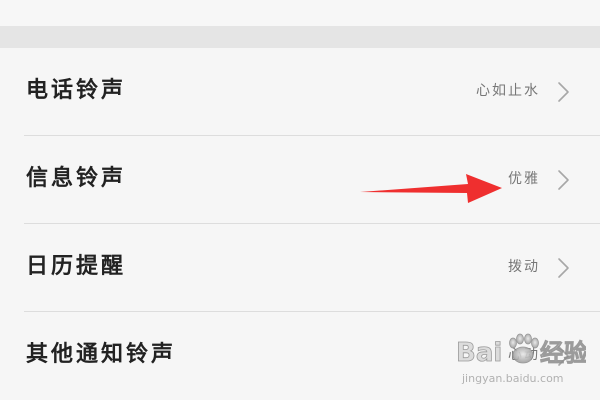 The width and height of the screenshot is (600, 400). I want to click on settings-row-value: 心如止水, so click(508, 91).